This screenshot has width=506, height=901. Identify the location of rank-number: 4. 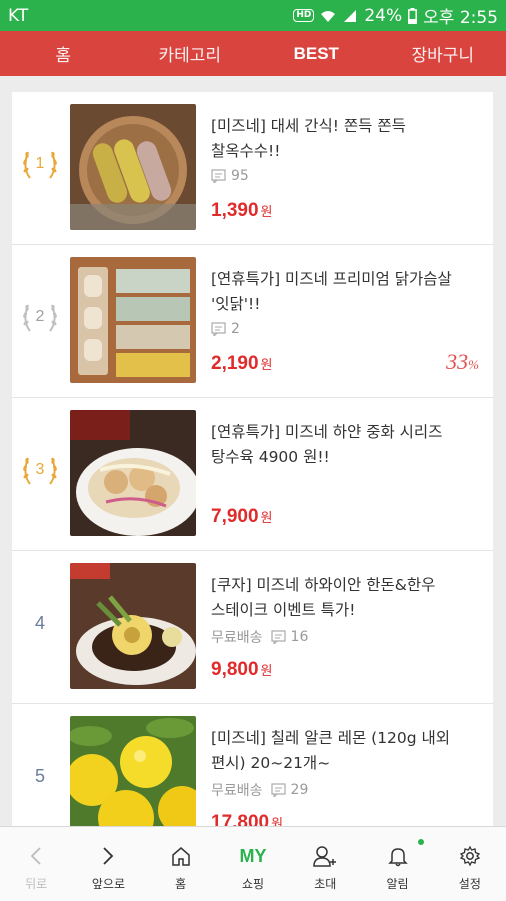
(40, 623).